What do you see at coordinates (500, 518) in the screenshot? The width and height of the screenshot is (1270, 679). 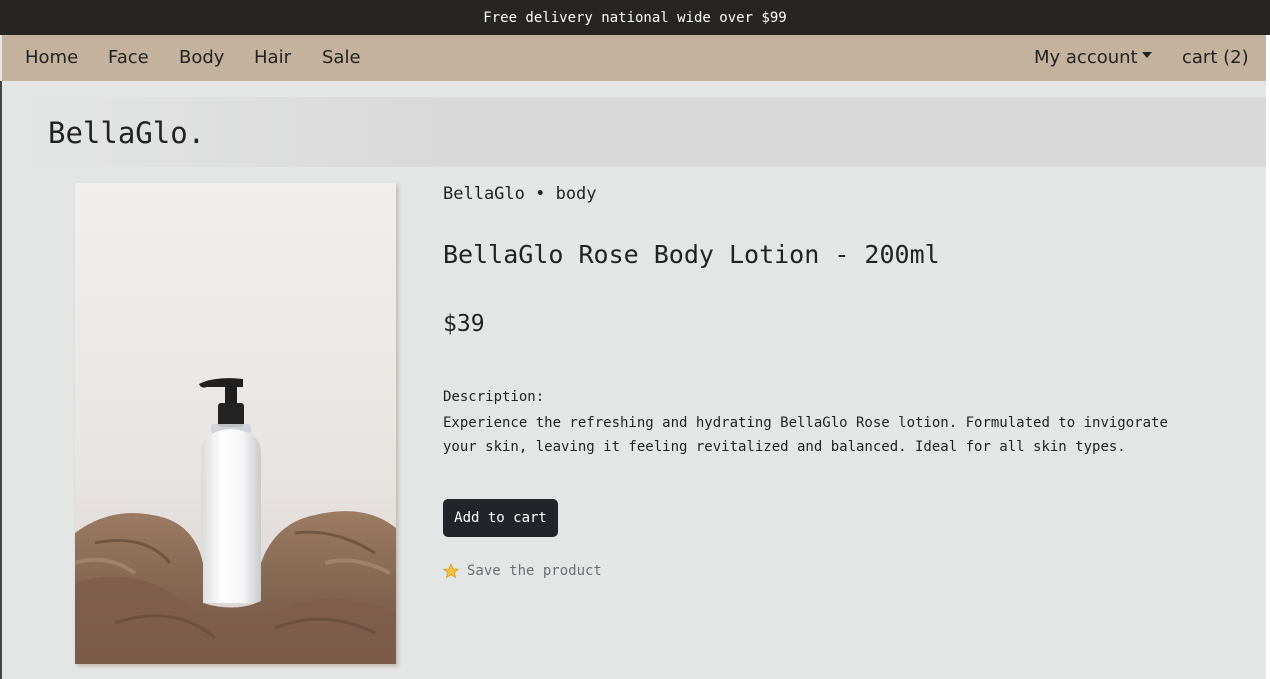 I see `add-to-cart-button: Add to cart` at bounding box center [500, 518].